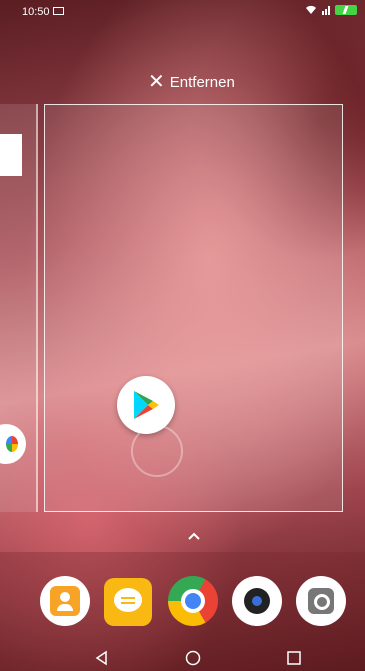 Image resolution: width=365 pixels, height=671 pixels. What do you see at coordinates (331, 10) in the screenshot?
I see `status-icons` at bounding box center [331, 10].